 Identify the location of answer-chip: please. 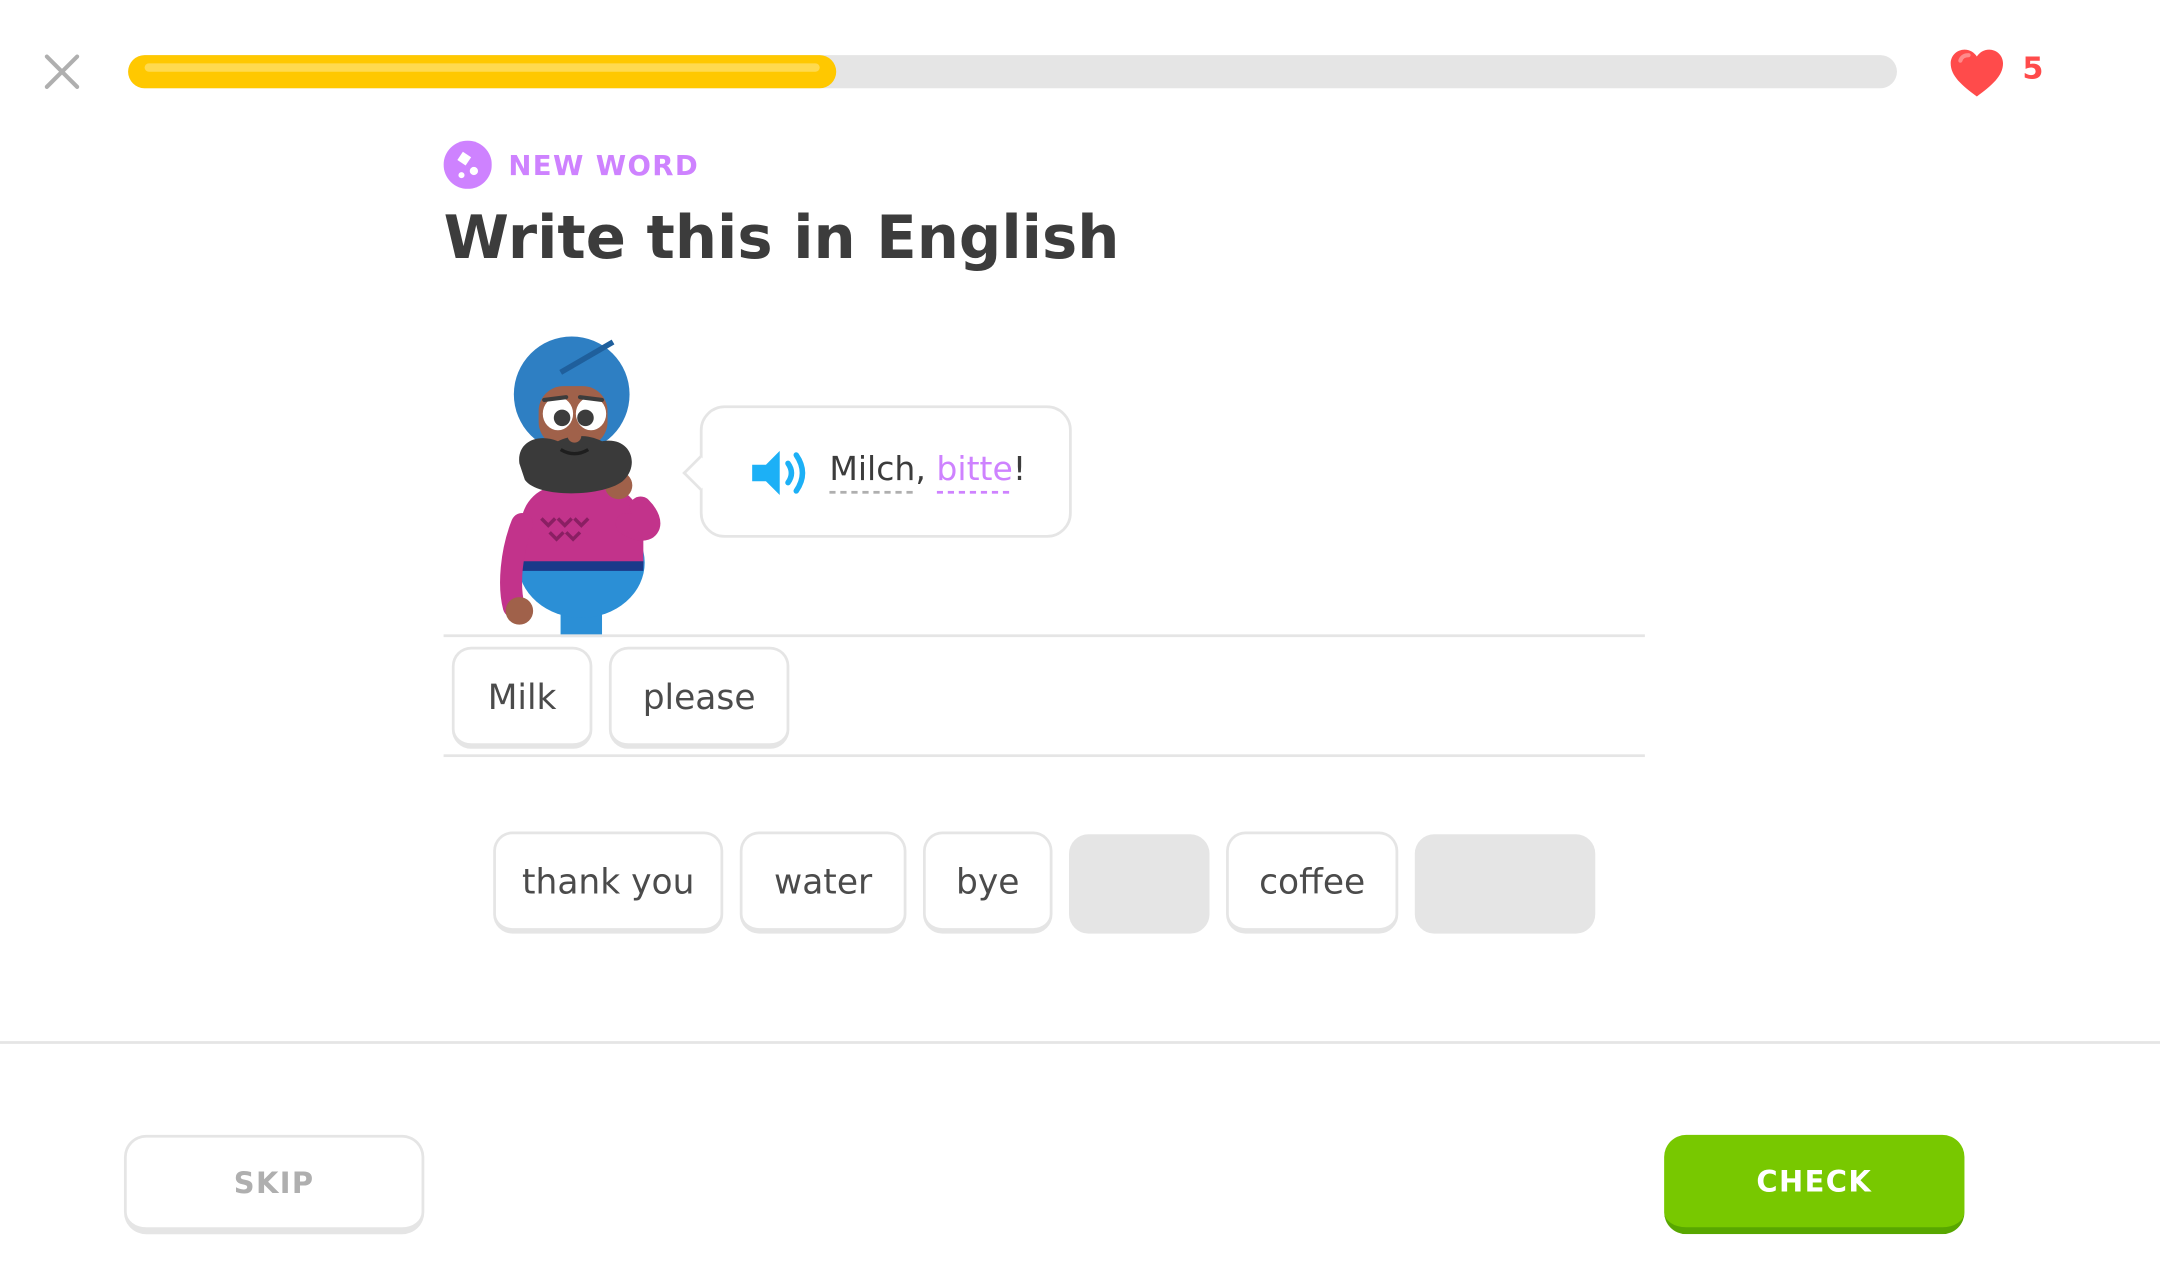
(699, 697).